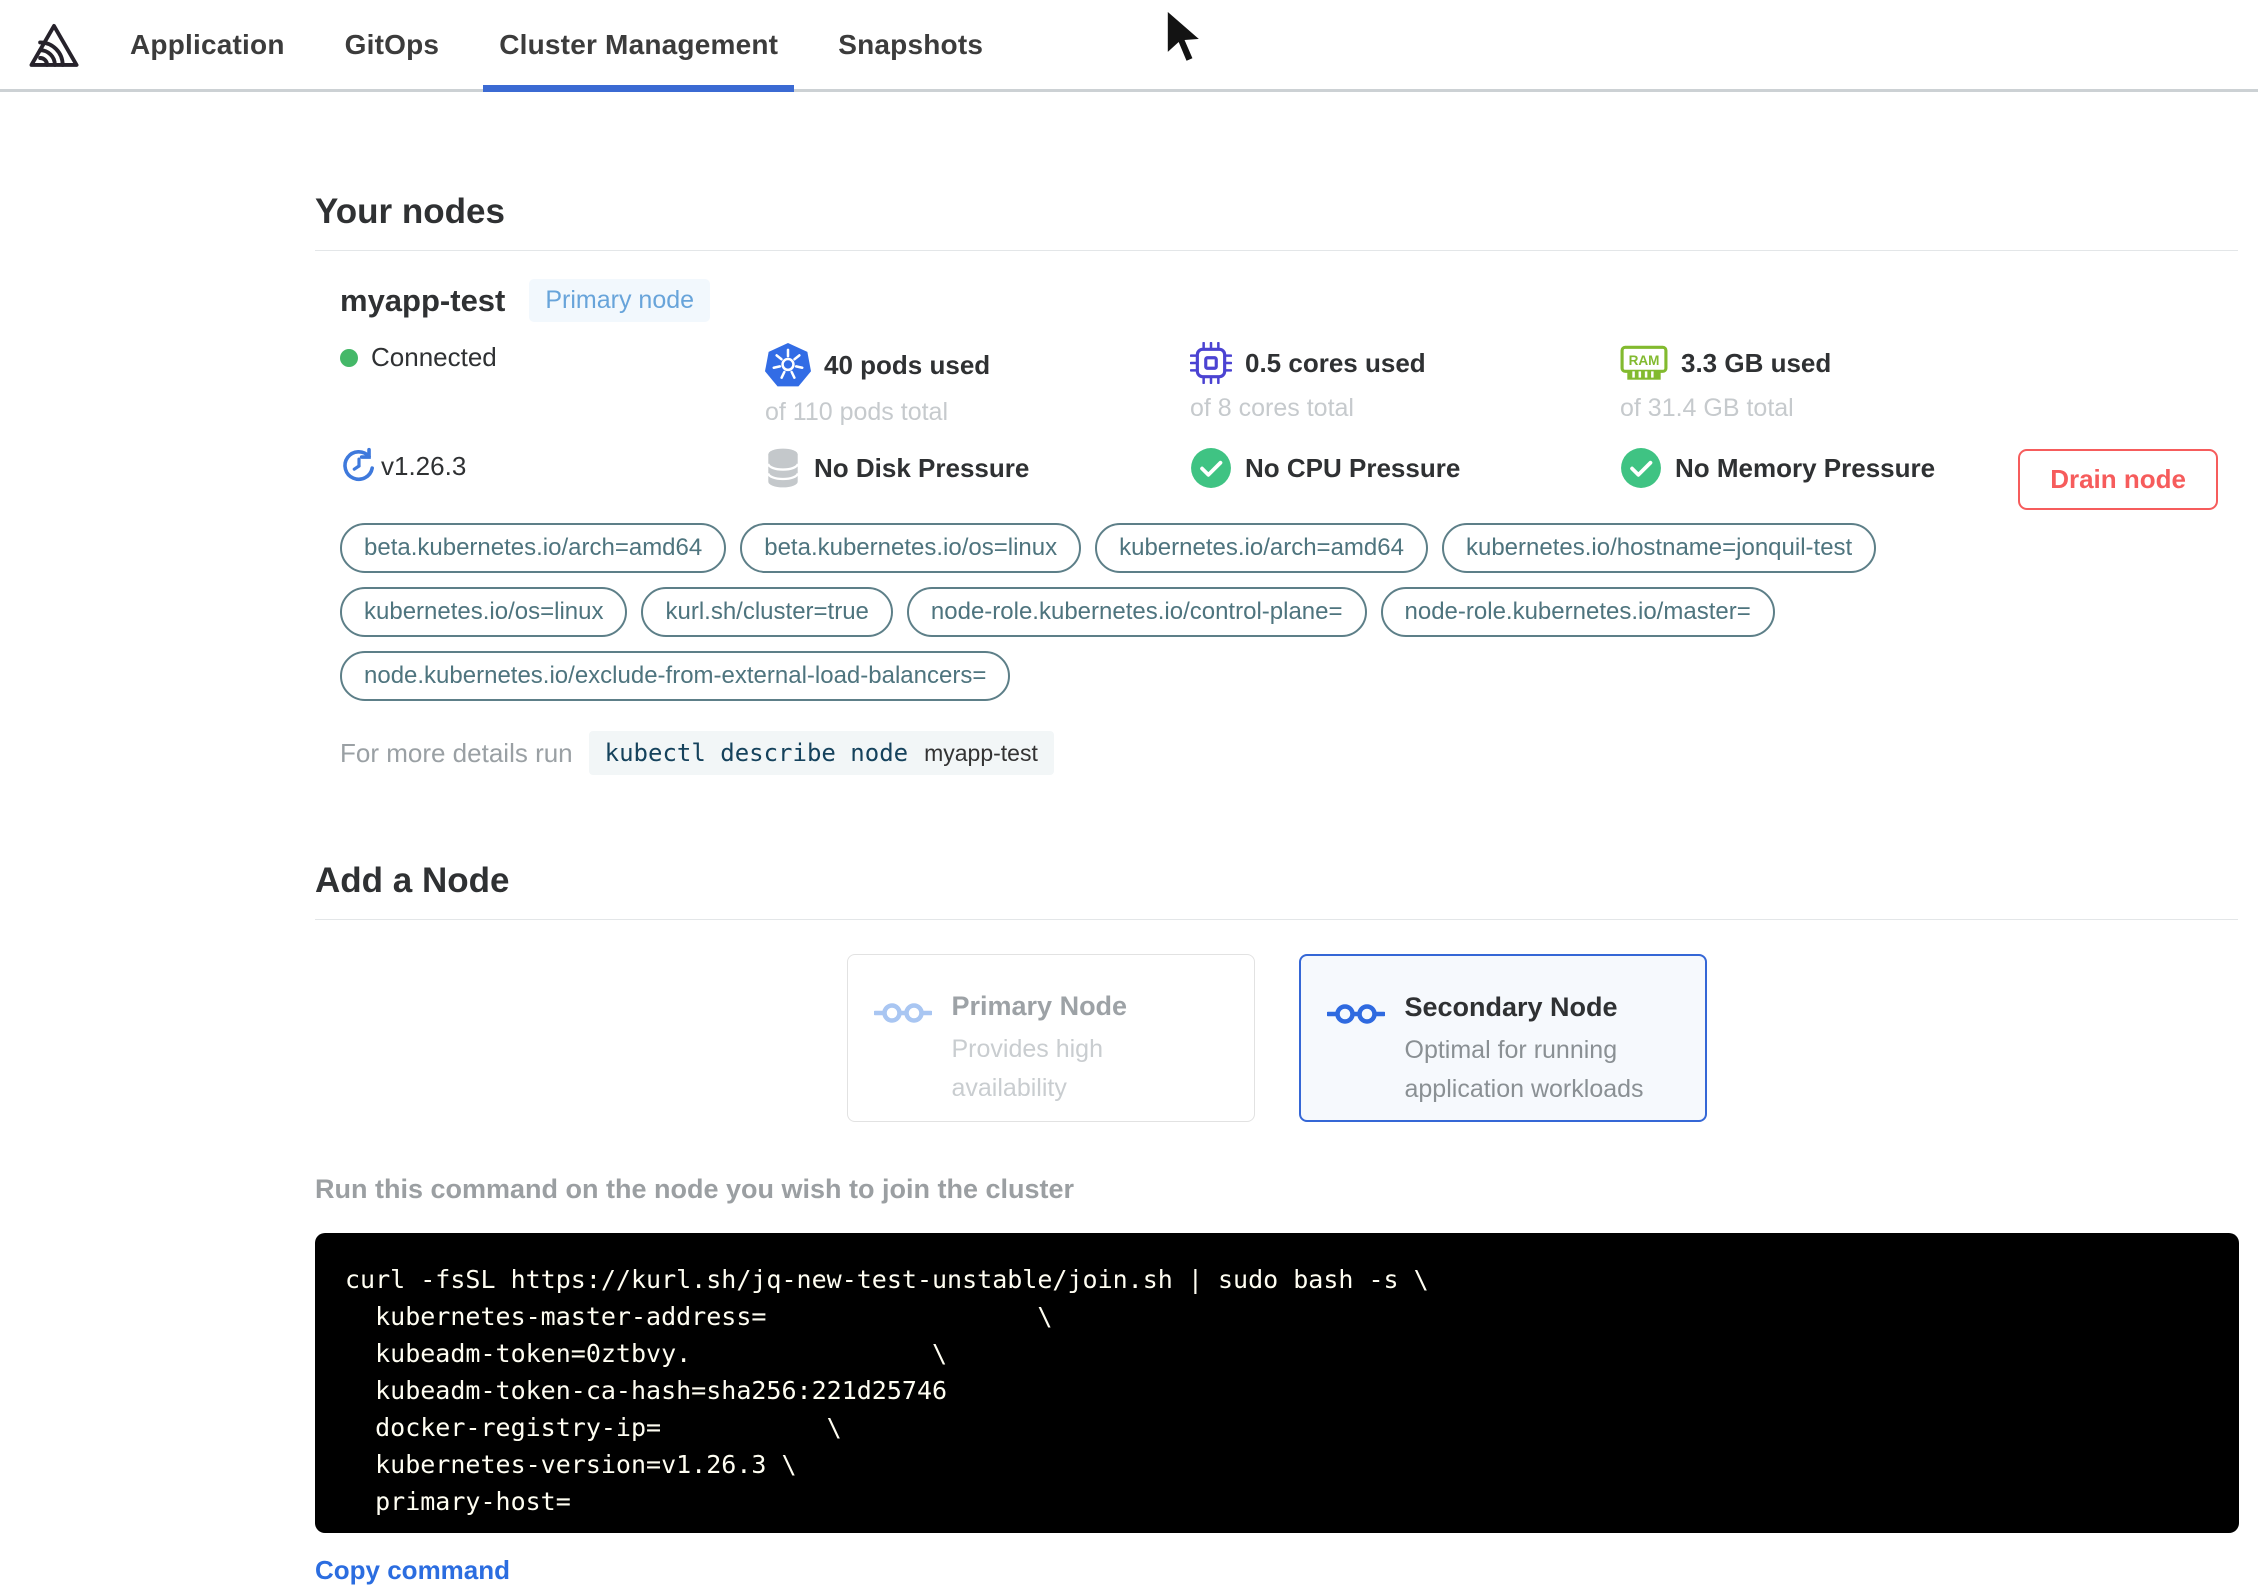 This screenshot has height=1586, width=2258. What do you see at coordinates (1929, 384) in the screenshot?
I see `stat-memory: RAM 3.3 GB used of 31.4 GB total` at bounding box center [1929, 384].